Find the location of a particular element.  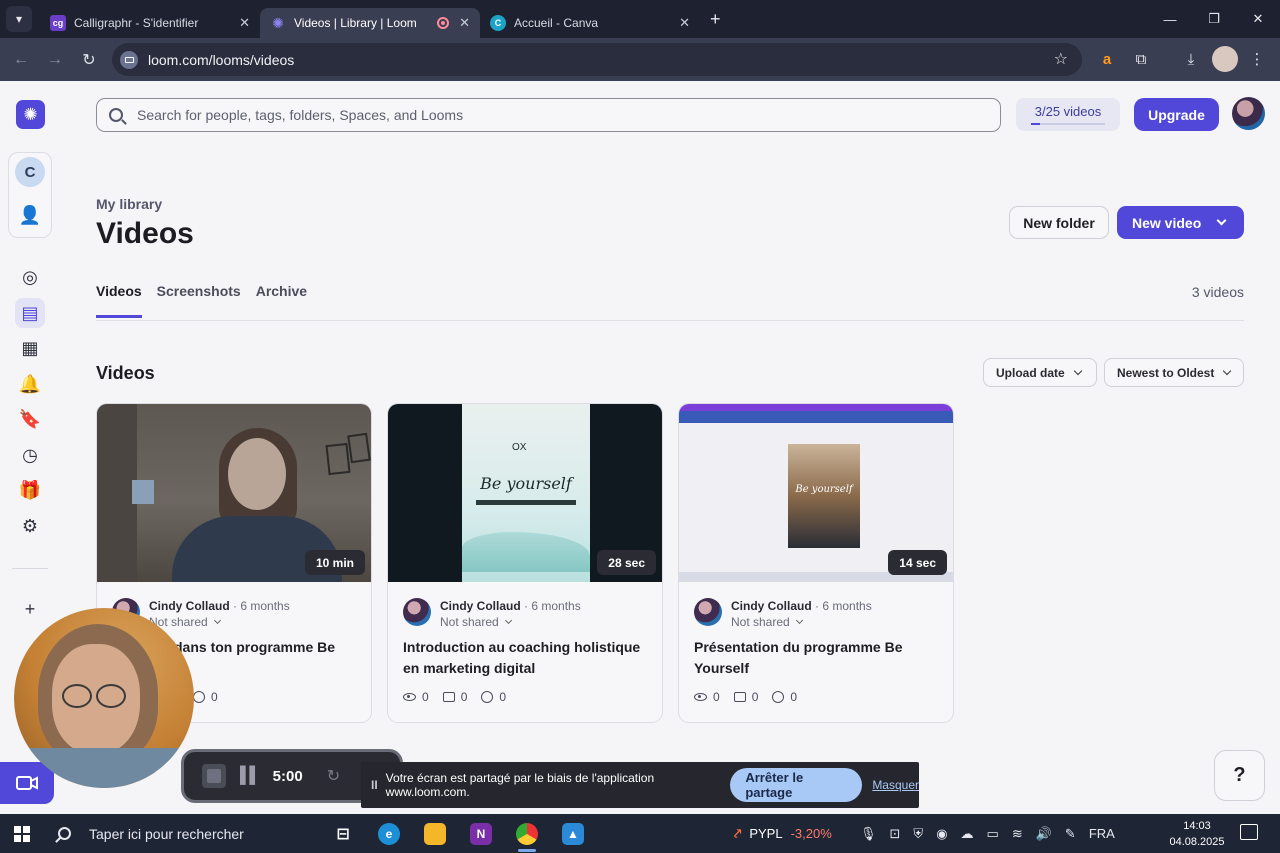

views-stat: 0 is located at coordinates (707, 697).